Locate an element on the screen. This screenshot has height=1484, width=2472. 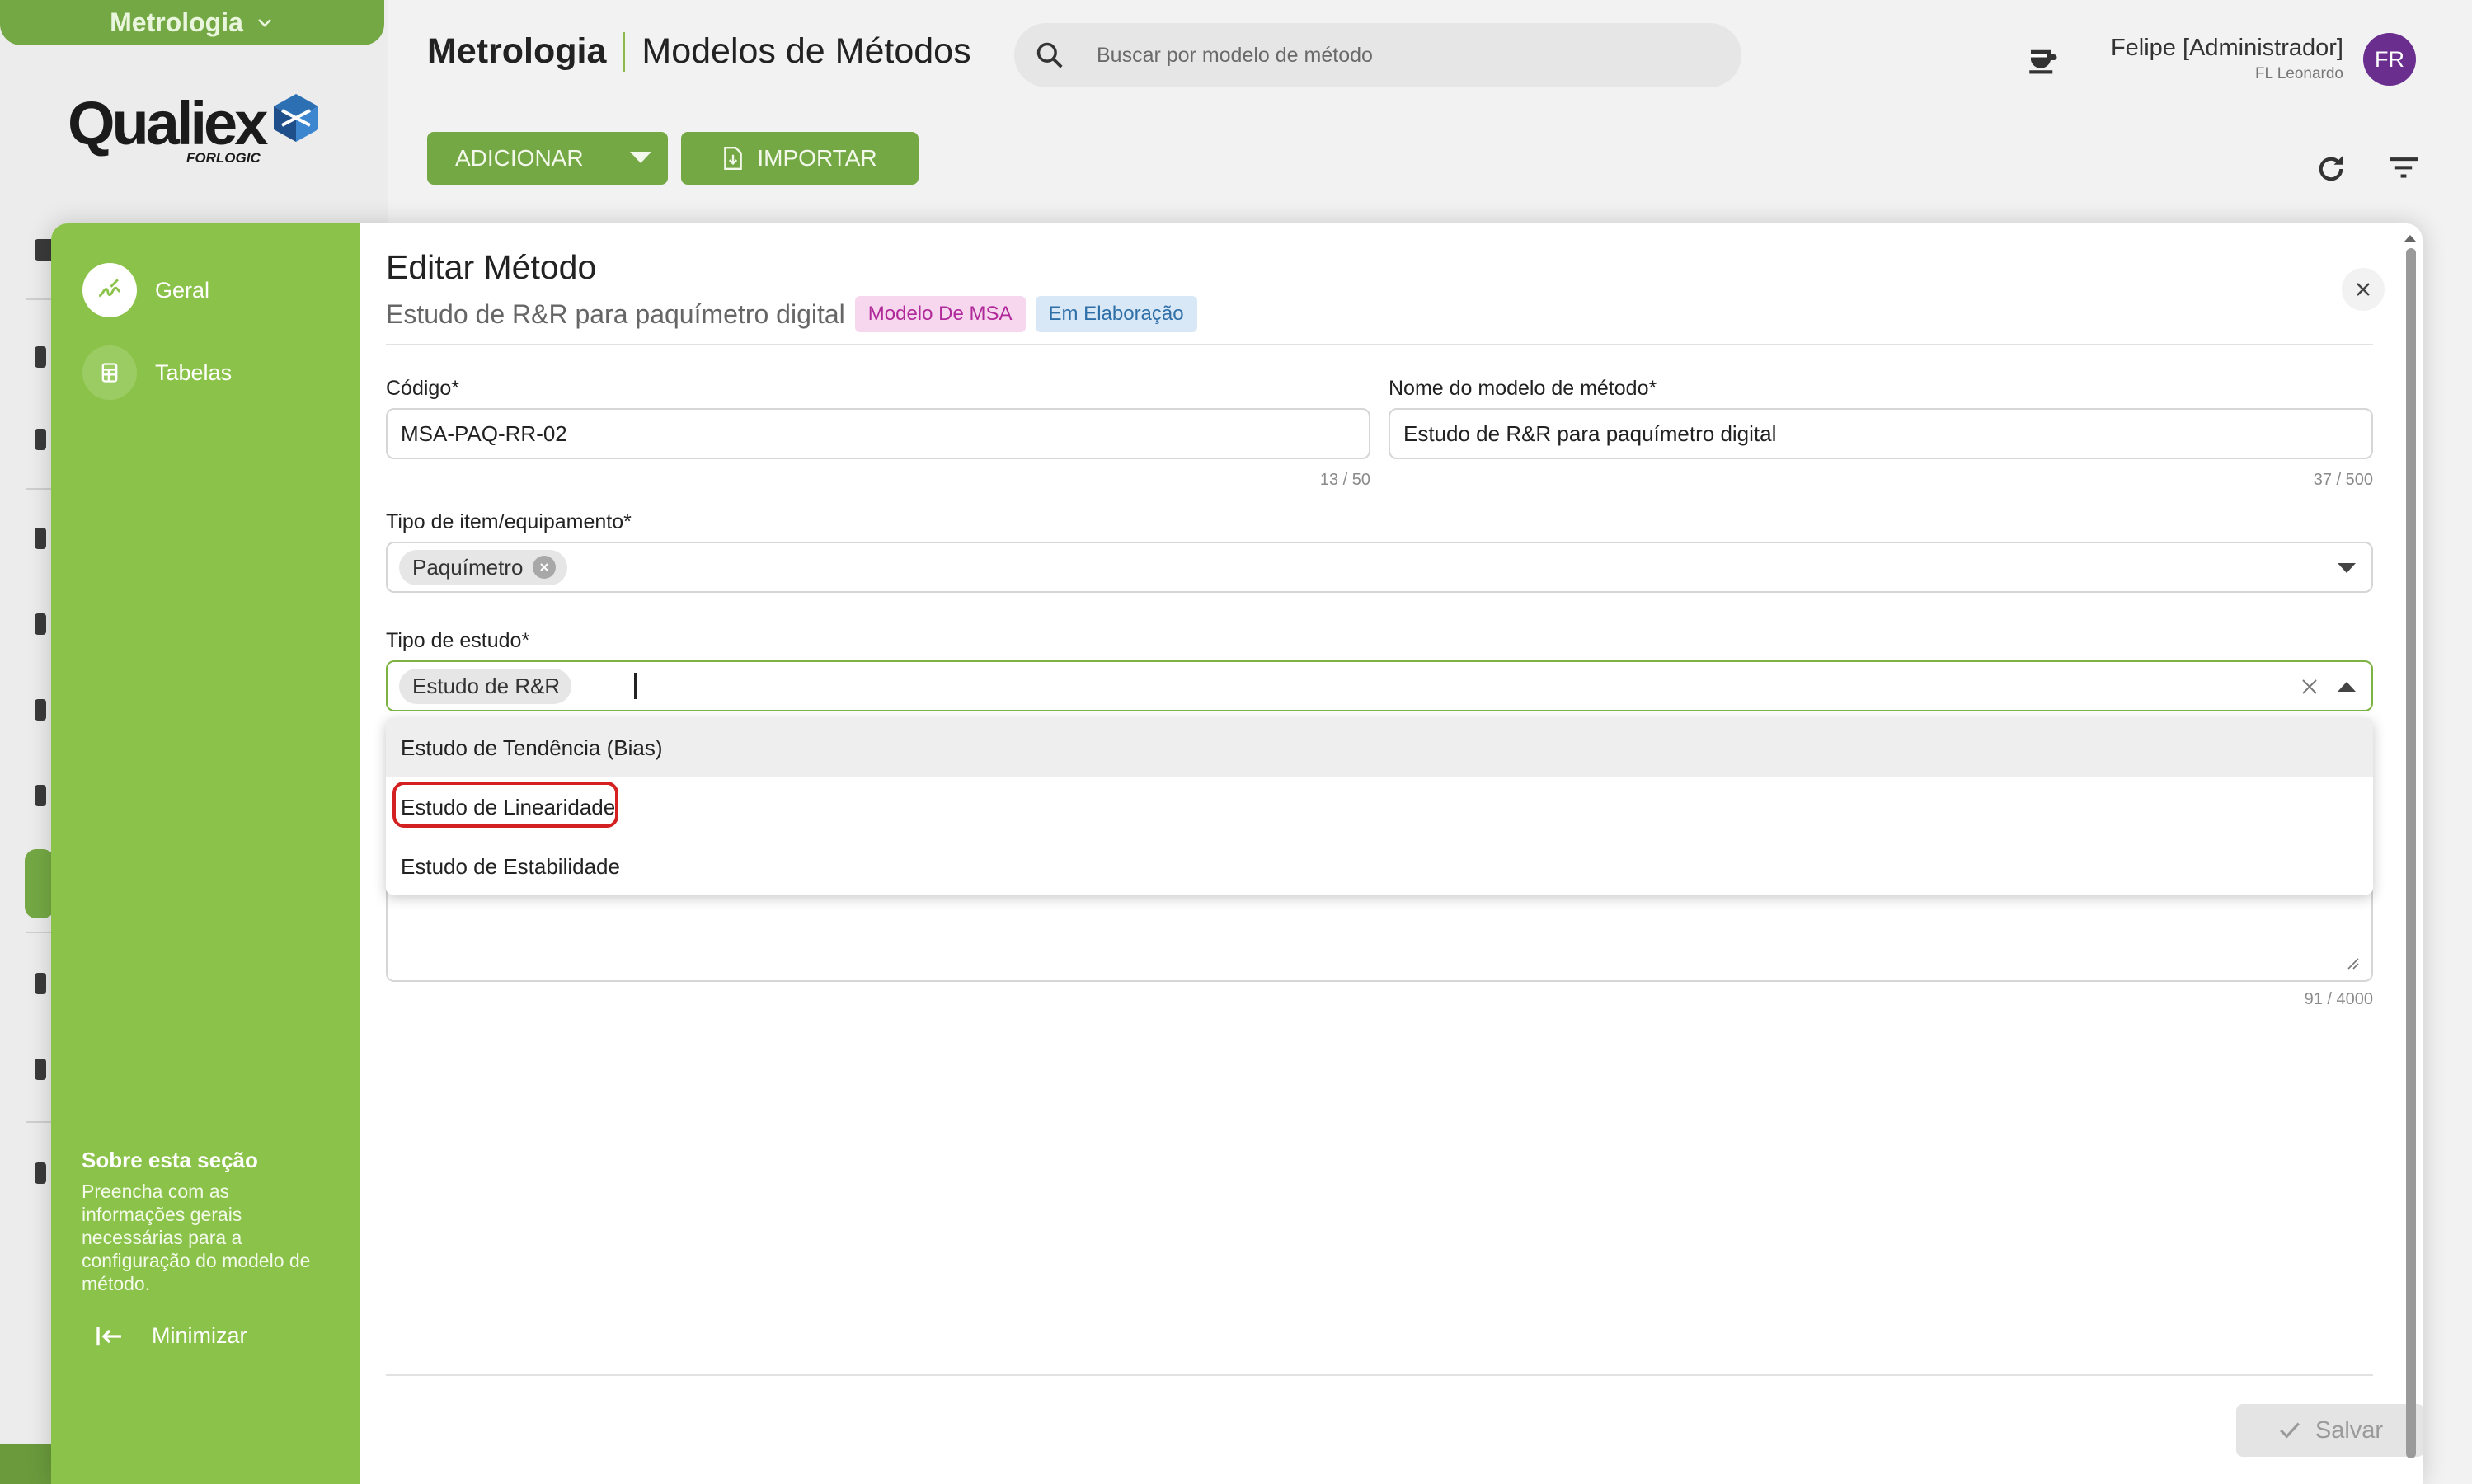
page-title-module: Metrologia is located at coordinates (517, 51).